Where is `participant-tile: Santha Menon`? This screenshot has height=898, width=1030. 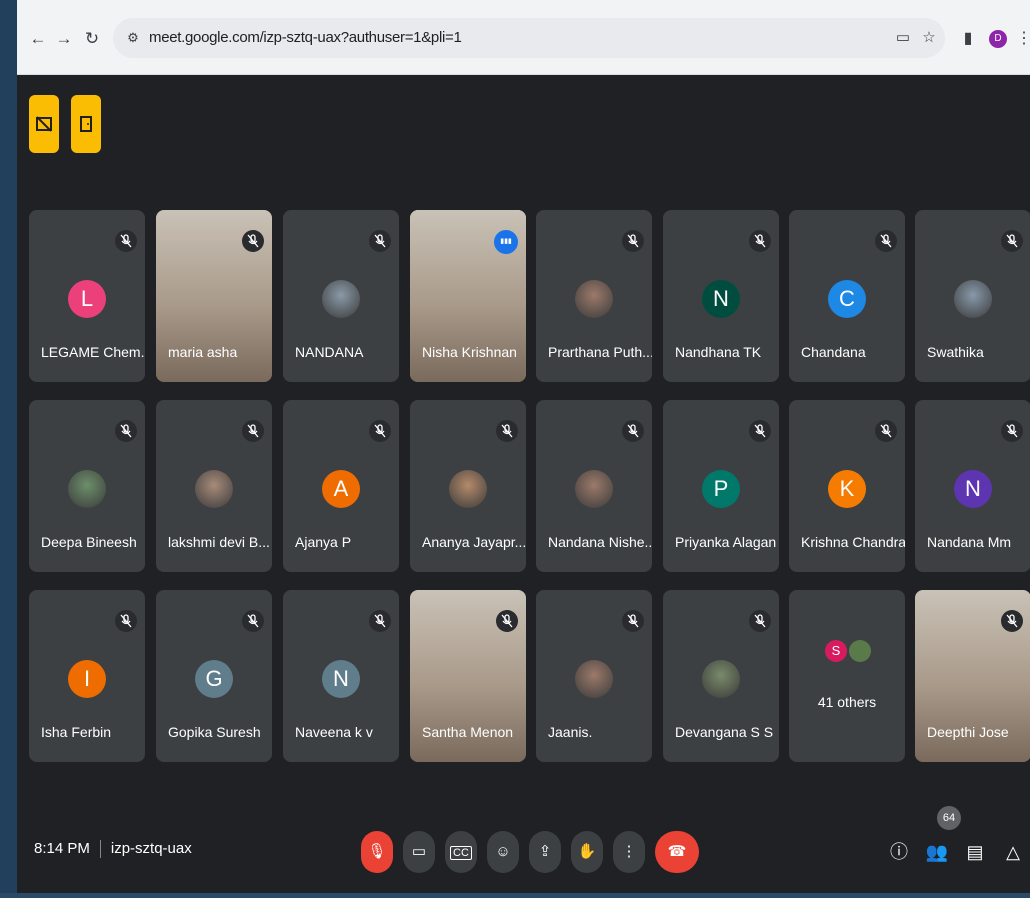
participant-tile: Santha Menon is located at coordinates (468, 676).